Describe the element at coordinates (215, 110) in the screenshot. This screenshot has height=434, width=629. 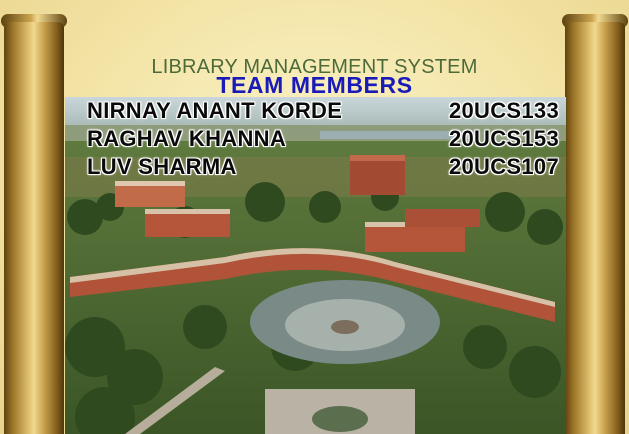
I see `member-name: NIRNAY ANANT KORDE` at that location.